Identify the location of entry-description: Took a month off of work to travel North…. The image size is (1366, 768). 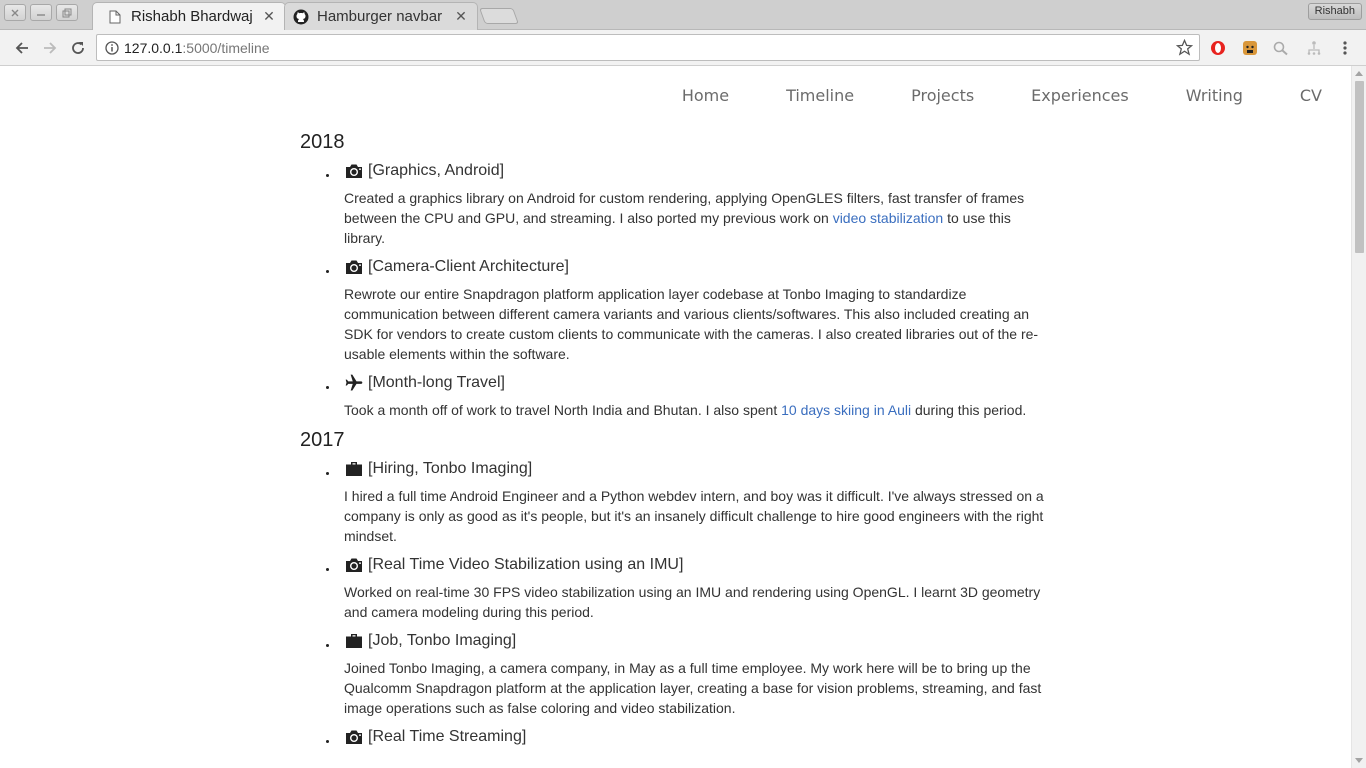
(685, 410).